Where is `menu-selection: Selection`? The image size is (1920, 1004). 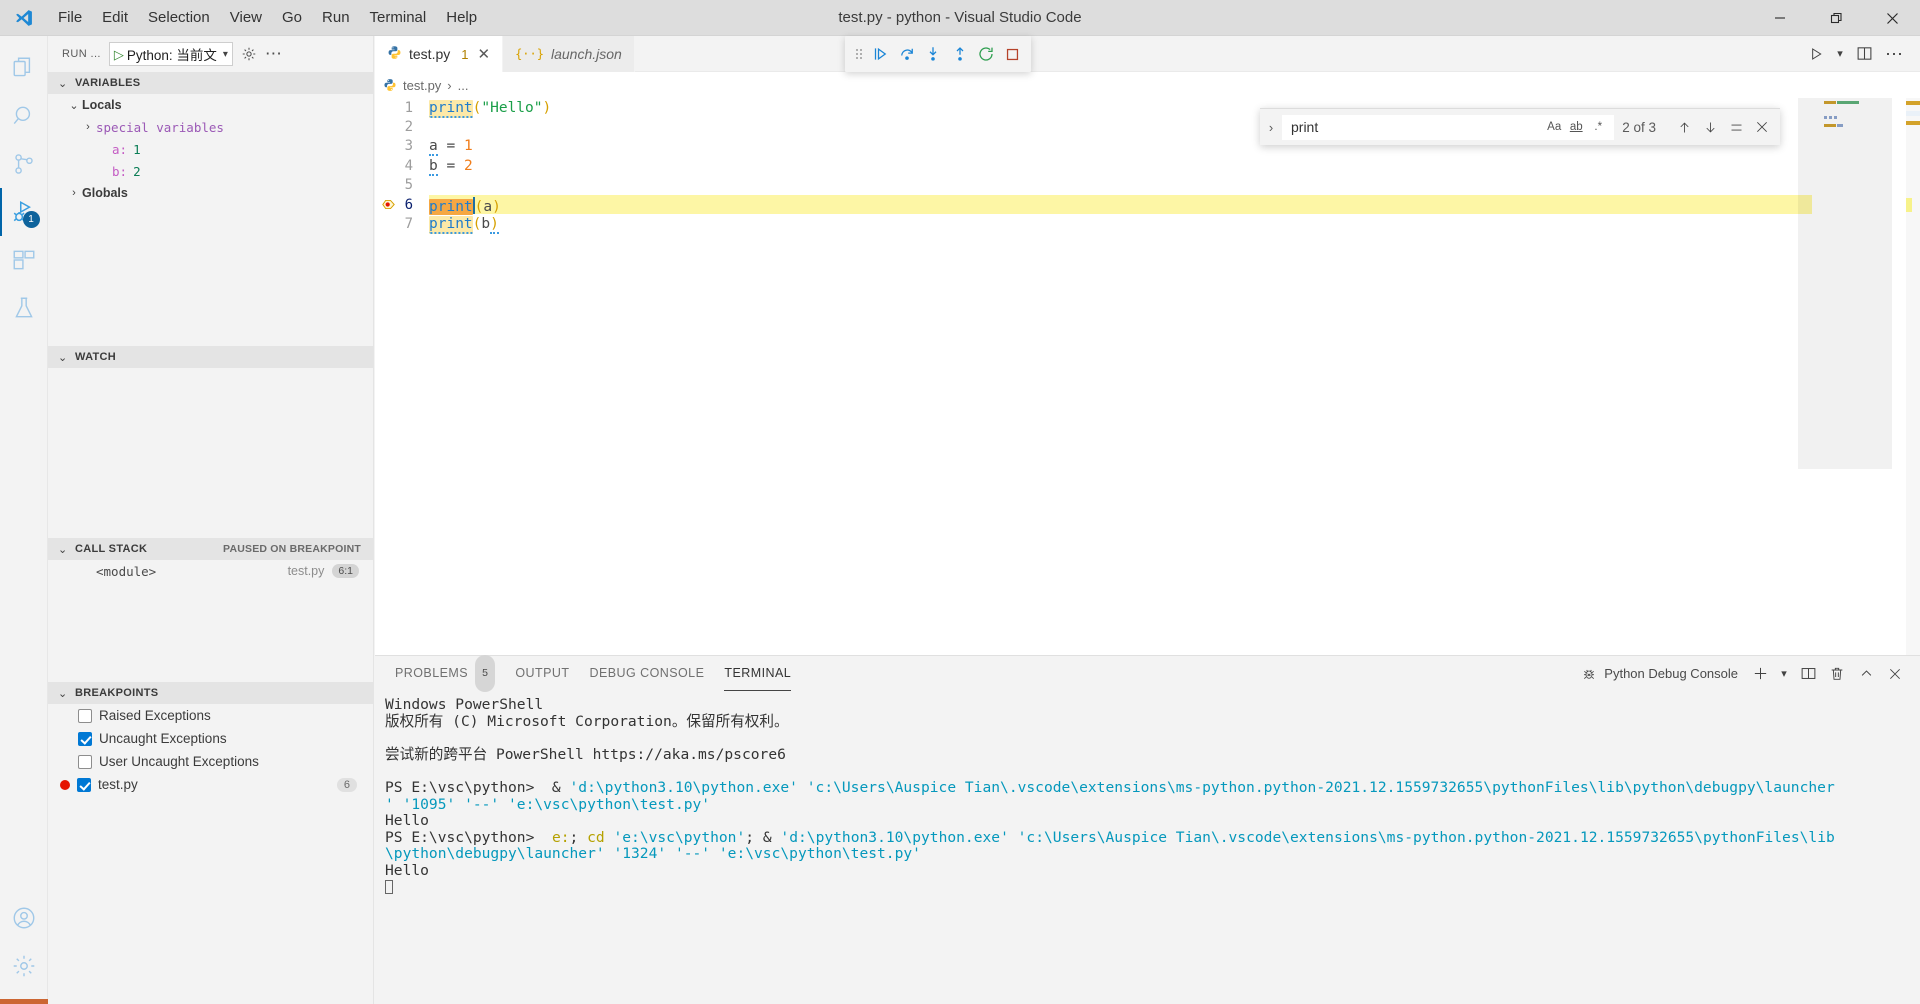 menu-selection: Selection is located at coordinates (179, 18).